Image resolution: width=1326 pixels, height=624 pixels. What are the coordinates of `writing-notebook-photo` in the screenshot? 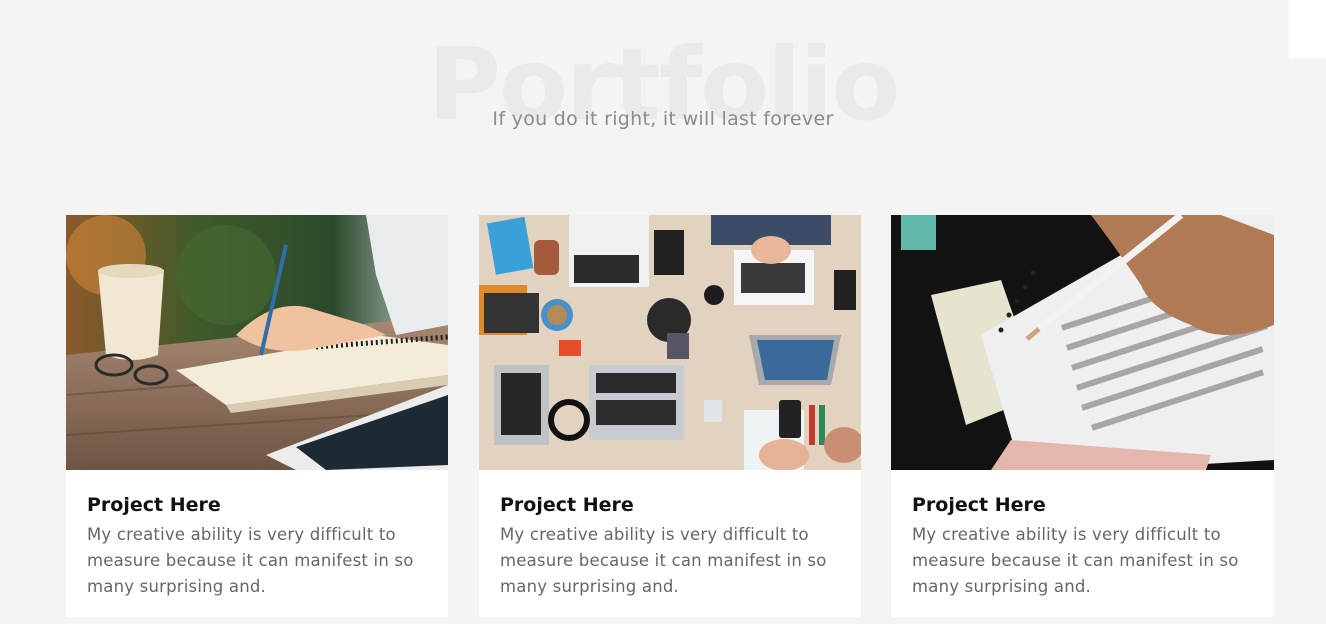 It's located at (257, 342).